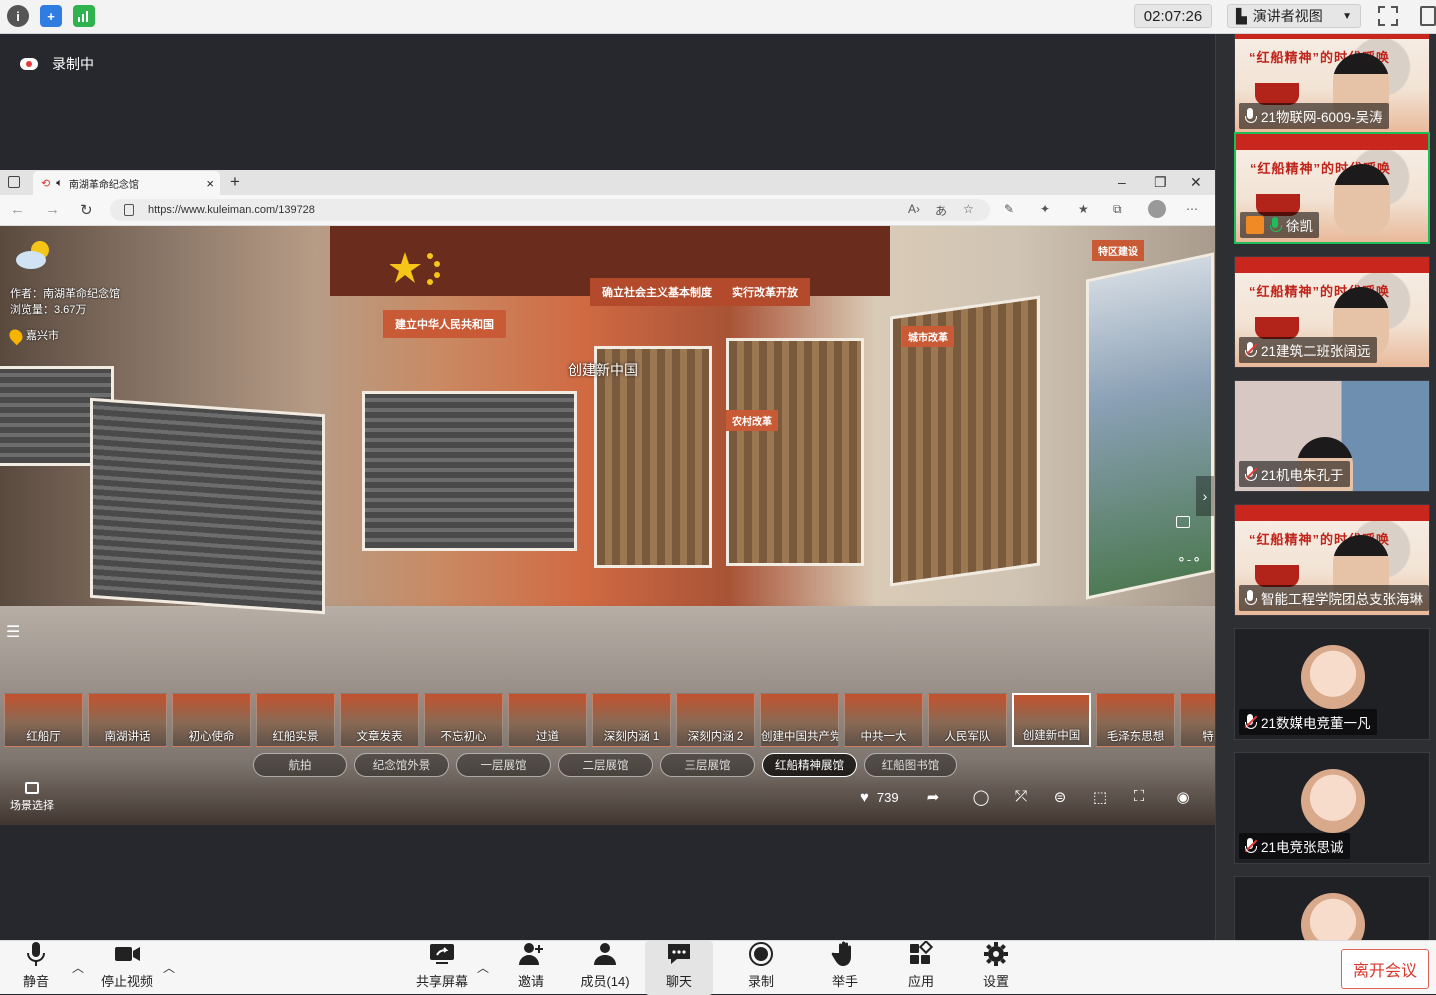 The height and width of the screenshot is (995, 1436). Describe the element at coordinates (1135, 720) in the screenshot. I see `scene-thumbnail: 毛泽东思想` at that location.